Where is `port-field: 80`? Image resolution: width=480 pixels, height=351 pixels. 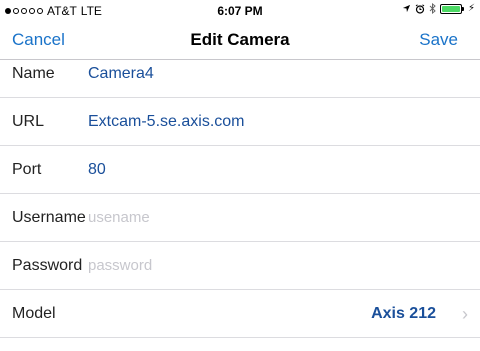 port-field: 80 is located at coordinates (97, 170).